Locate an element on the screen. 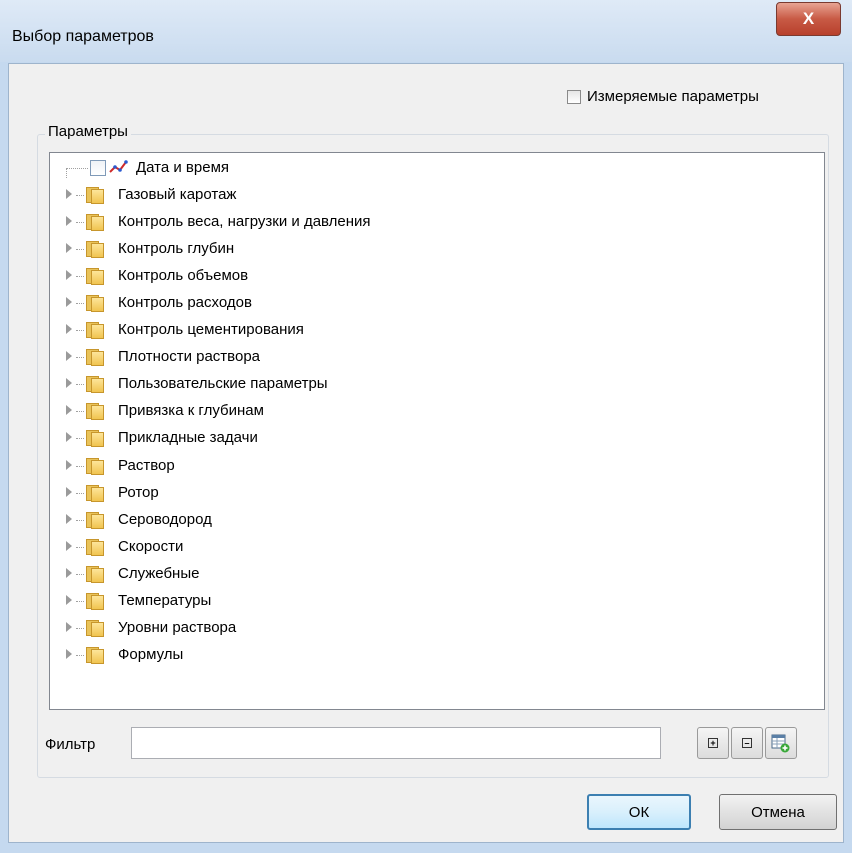  chart-line-icon is located at coordinates (118, 166).